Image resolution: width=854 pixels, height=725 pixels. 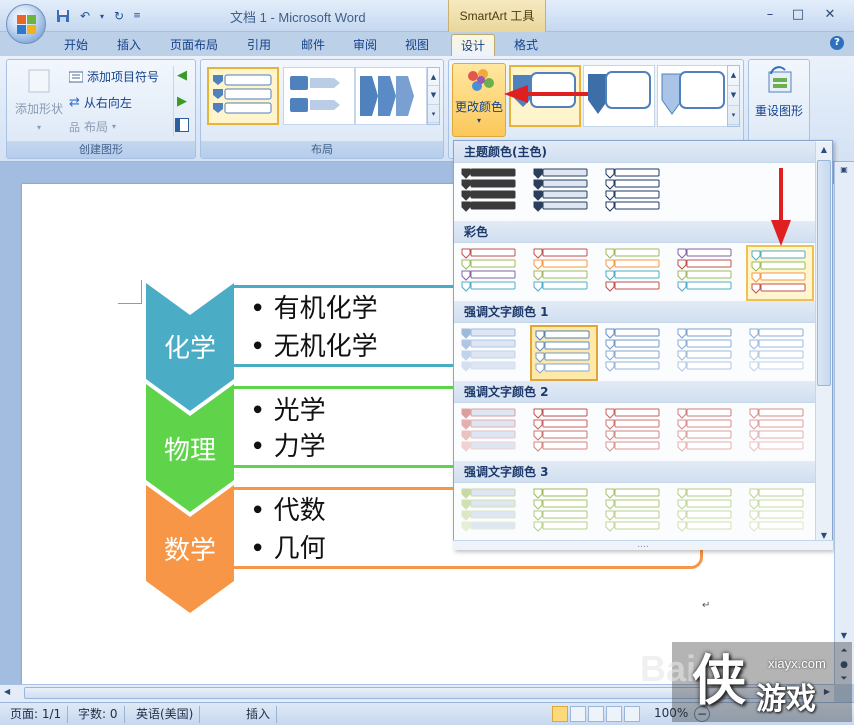 What do you see at coordinates (844, 423) in the screenshot?
I see `vertical-scrollbar: ▣ ▼ ⏶ ● ⏷` at bounding box center [844, 423].